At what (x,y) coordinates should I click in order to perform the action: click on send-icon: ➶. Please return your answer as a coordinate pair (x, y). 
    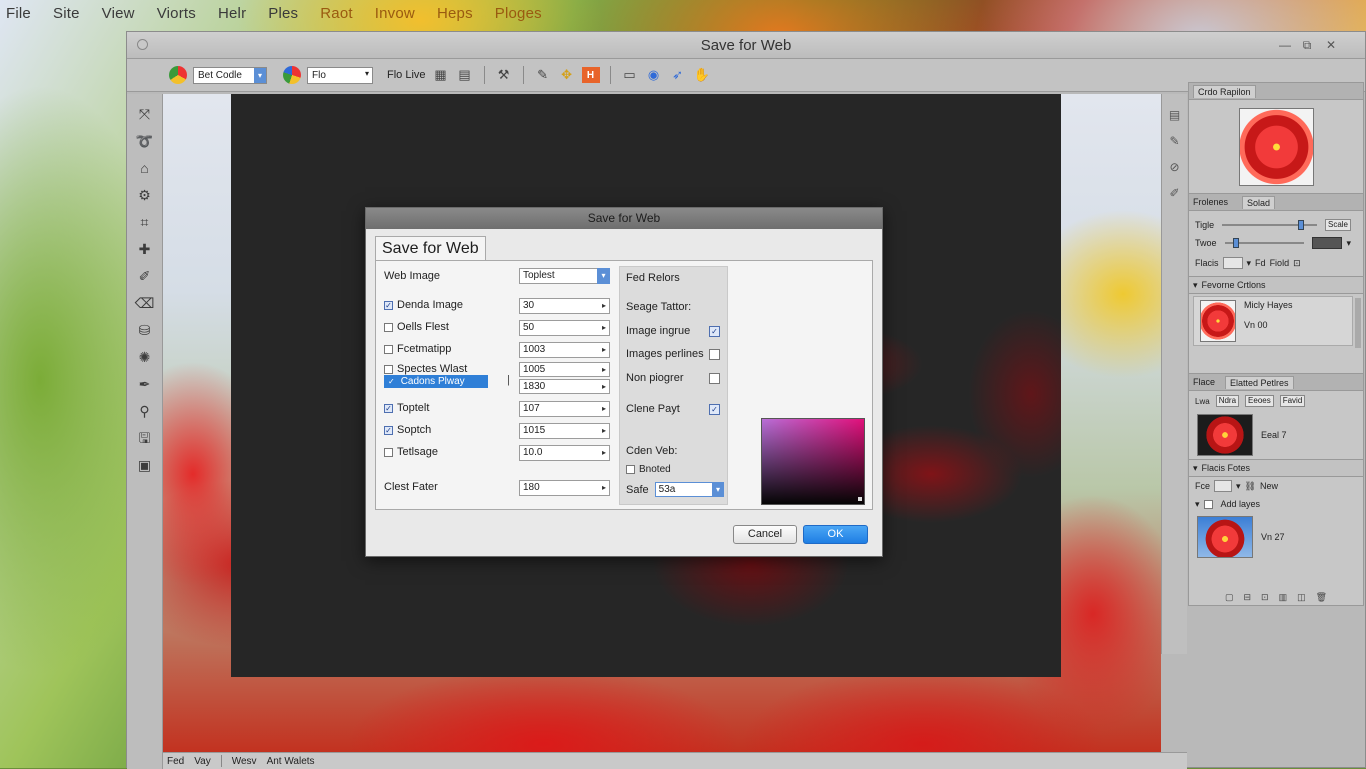
    Looking at the image, I should click on (678, 75).